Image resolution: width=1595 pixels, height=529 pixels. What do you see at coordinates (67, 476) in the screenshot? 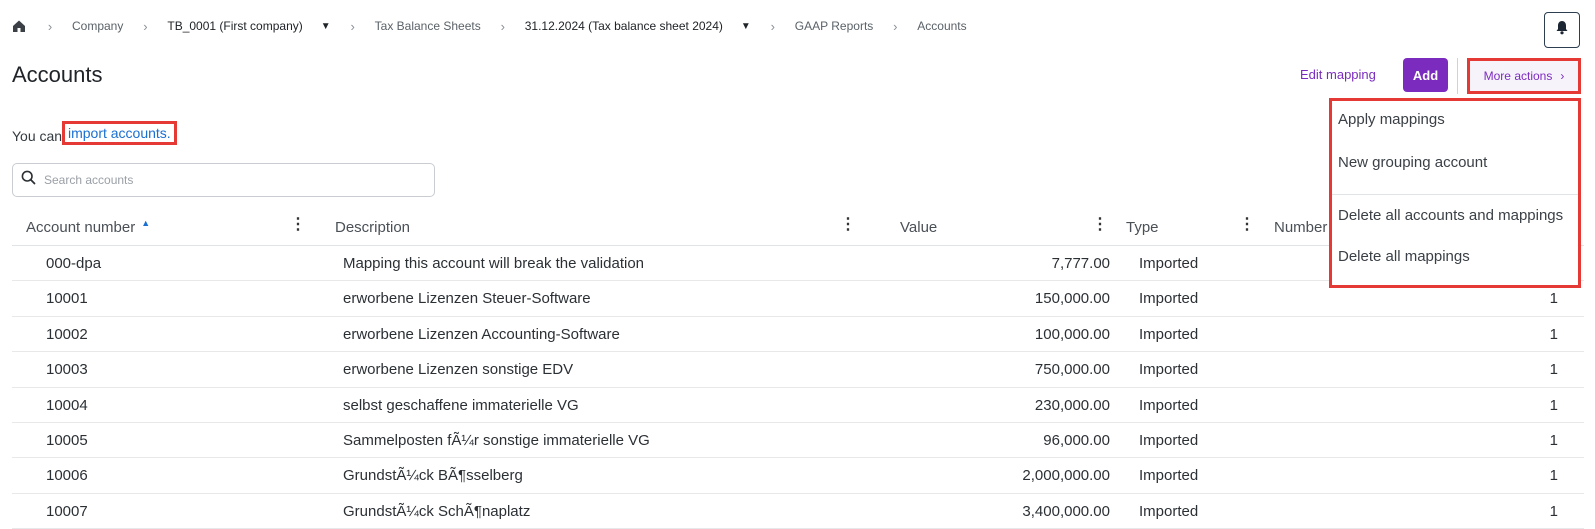
I see `account-number: 10006` at bounding box center [67, 476].